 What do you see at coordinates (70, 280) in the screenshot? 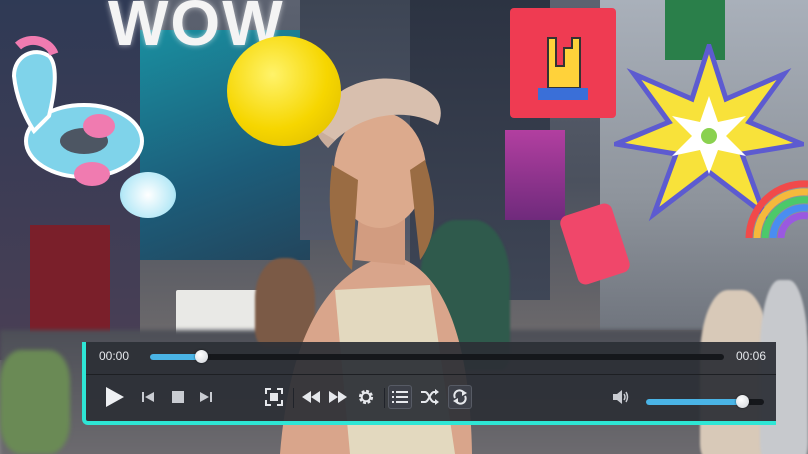
I see `billboard-red` at bounding box center [70, 280].